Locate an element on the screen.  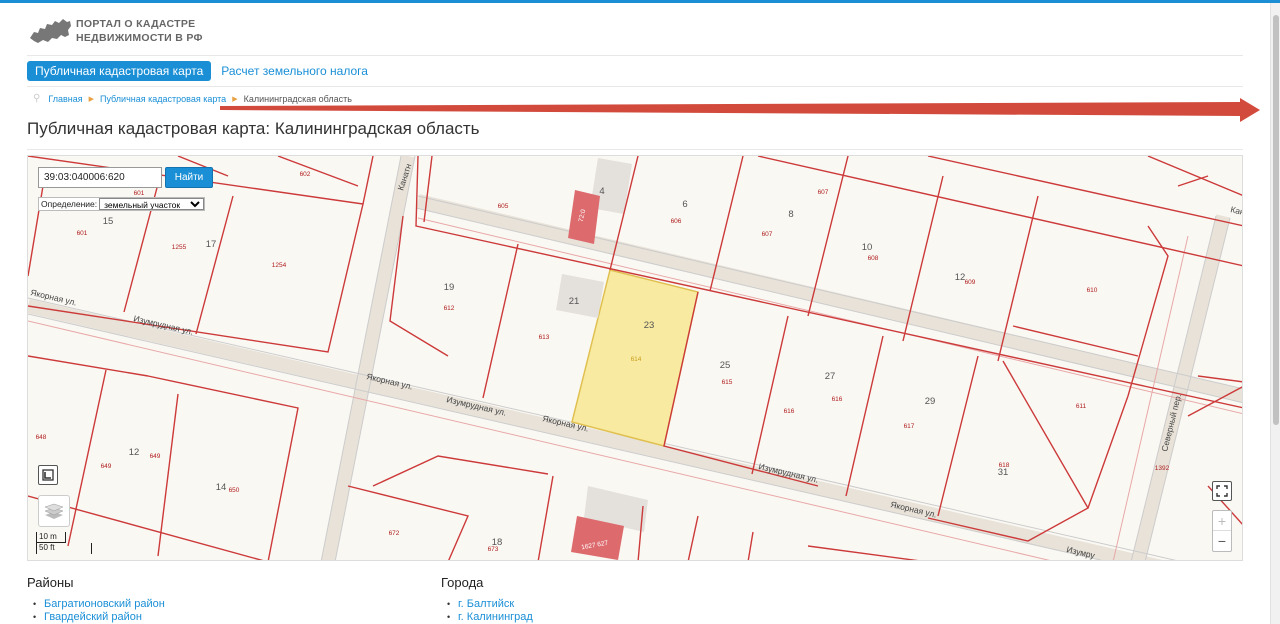
scale-imperial: 50 ft is located at coordinates (64, 548).